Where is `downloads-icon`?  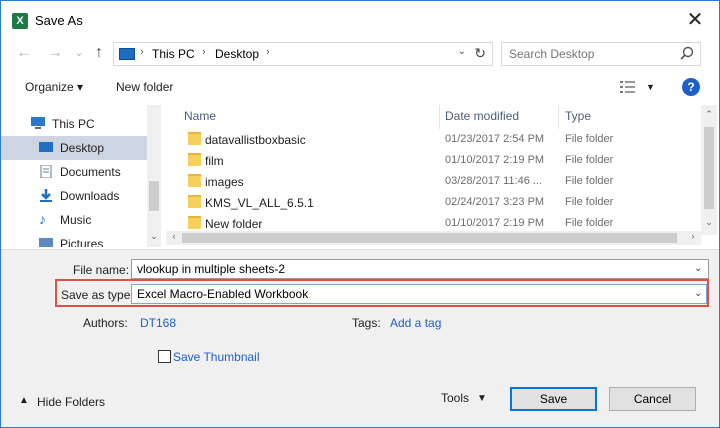
downloads-icon is located at coordinates (46, 195).